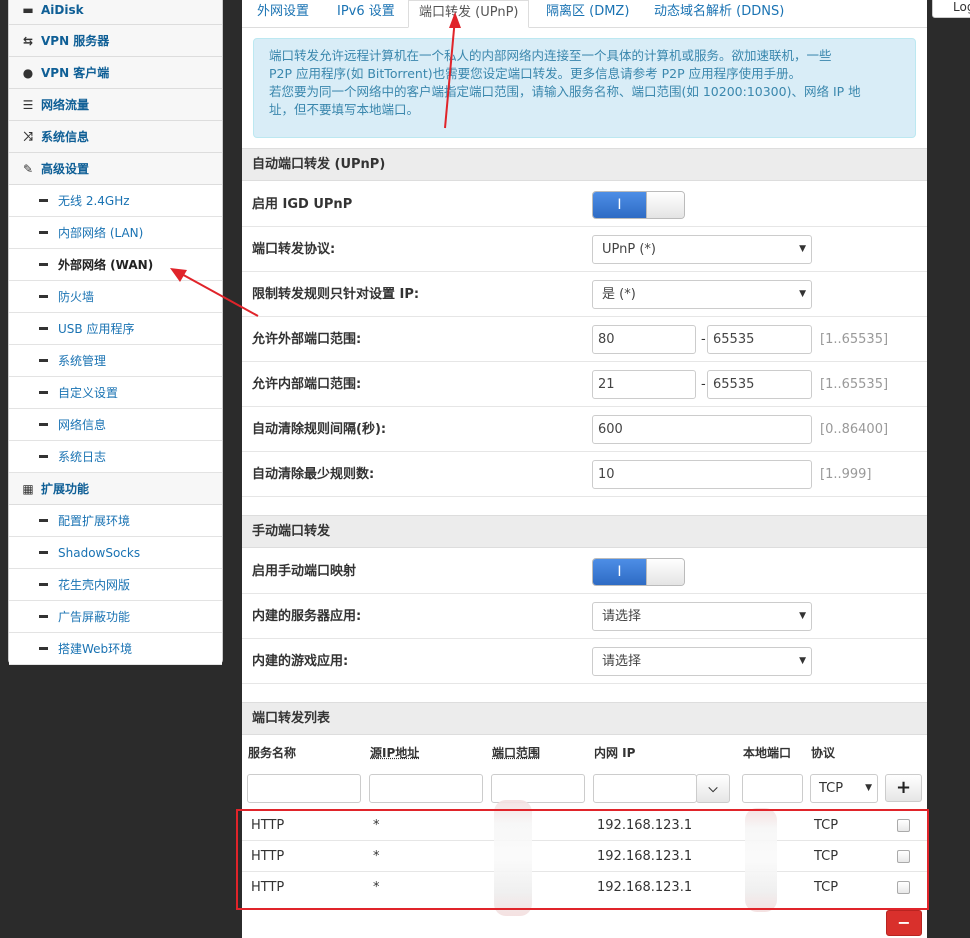 This screenshot has width=970, height=938. What do you see at coordinates (65, 489) in the screenshot?
I see `sidebar-item-label: 扩展功能` at bounding box center [65, 489].